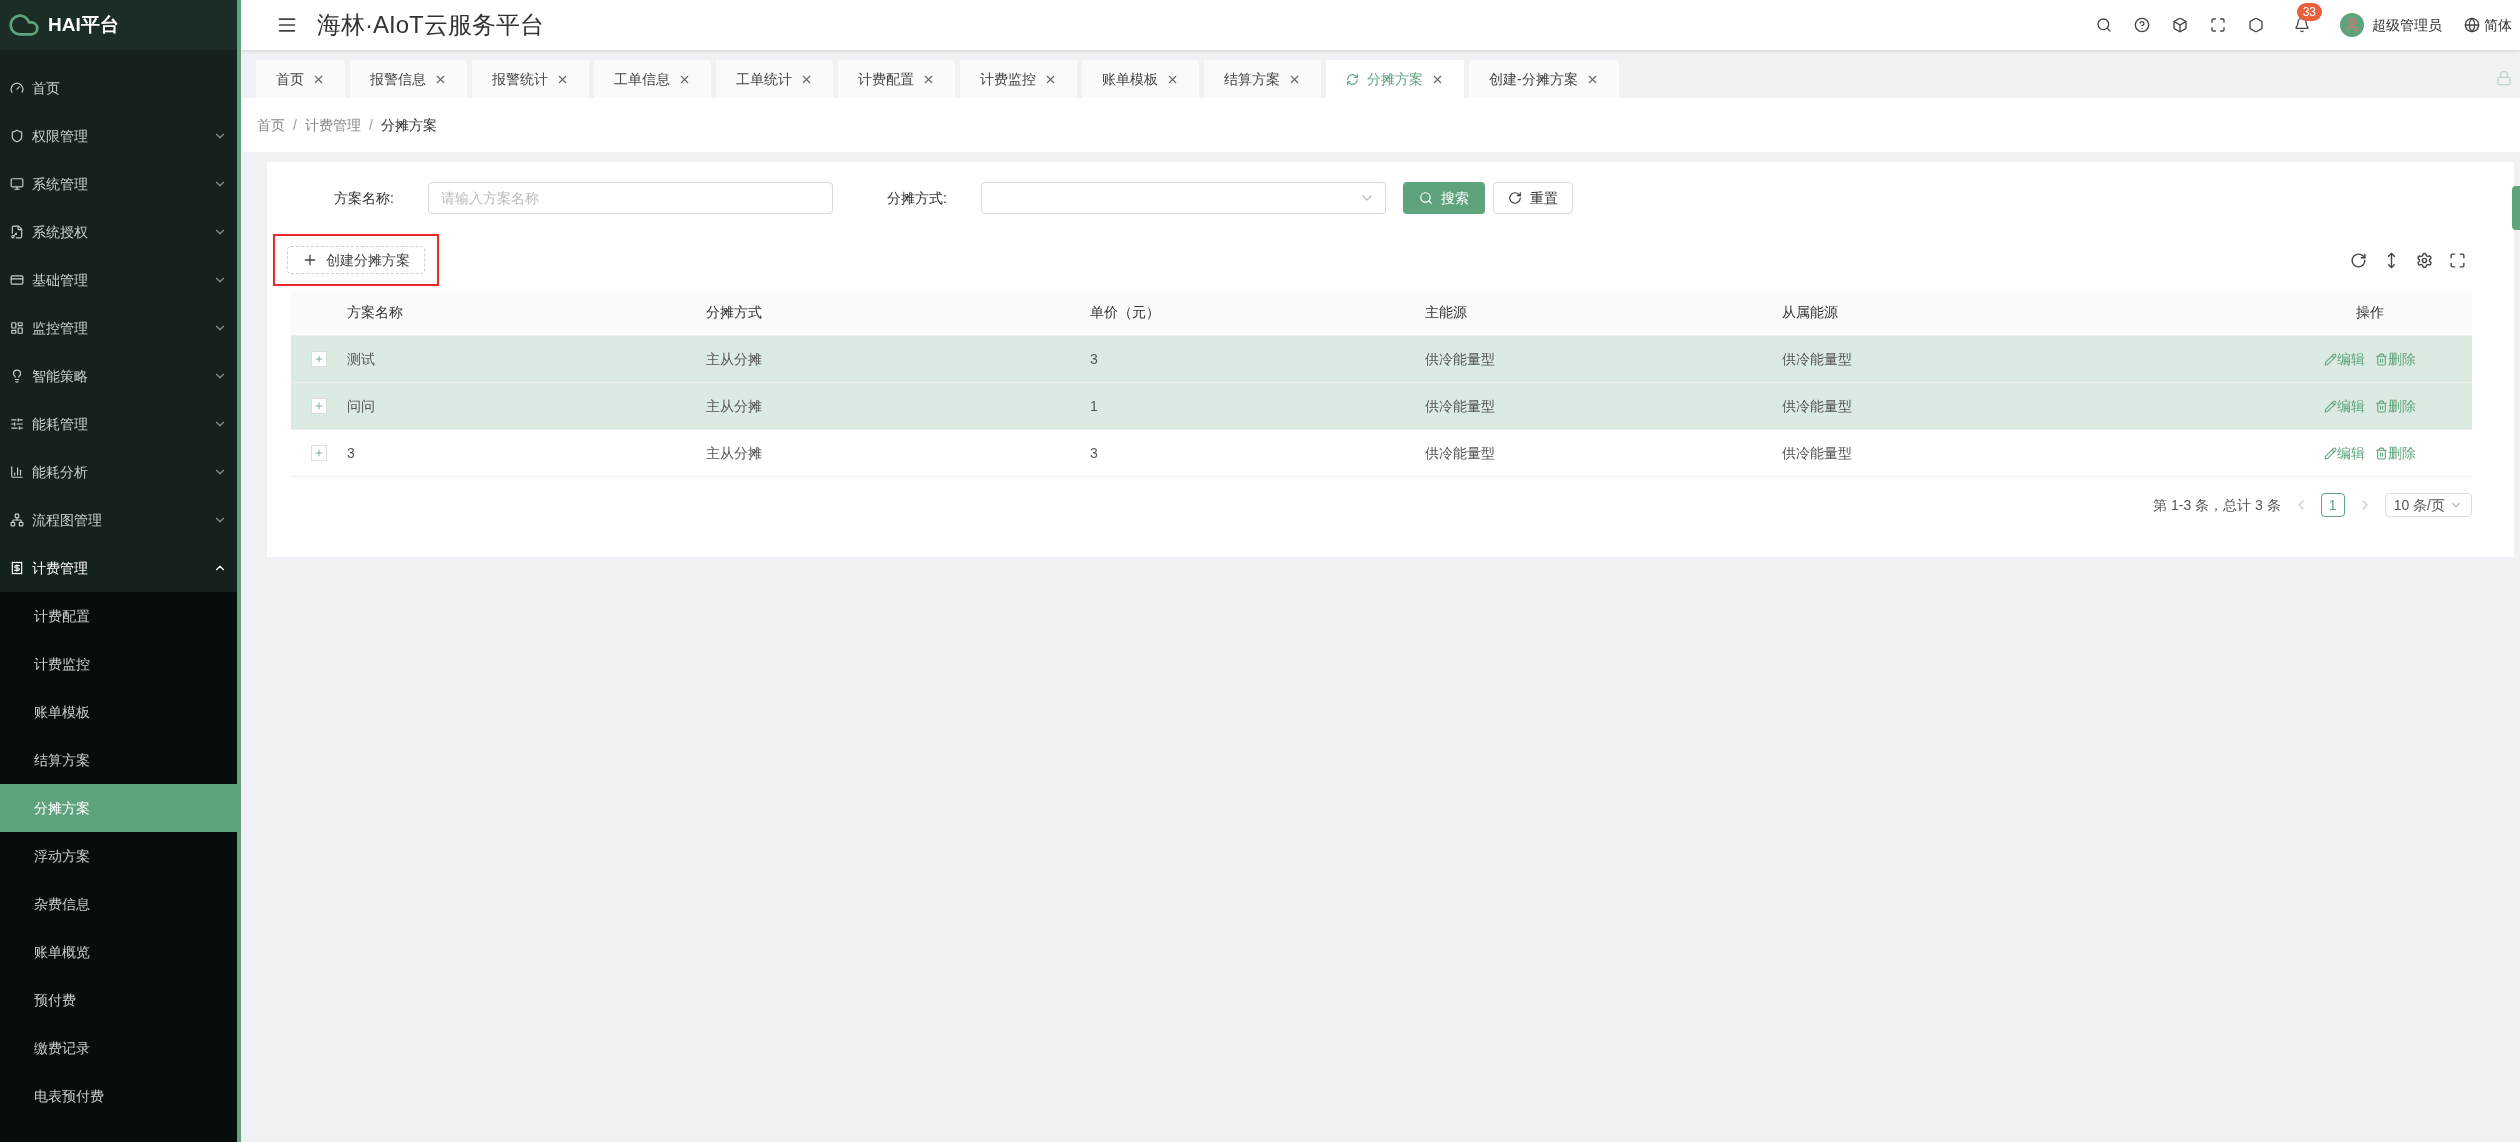 This screenshot has width=2520, height=1142. I want to click on brand-name: HAI平台, so click(83, 24).